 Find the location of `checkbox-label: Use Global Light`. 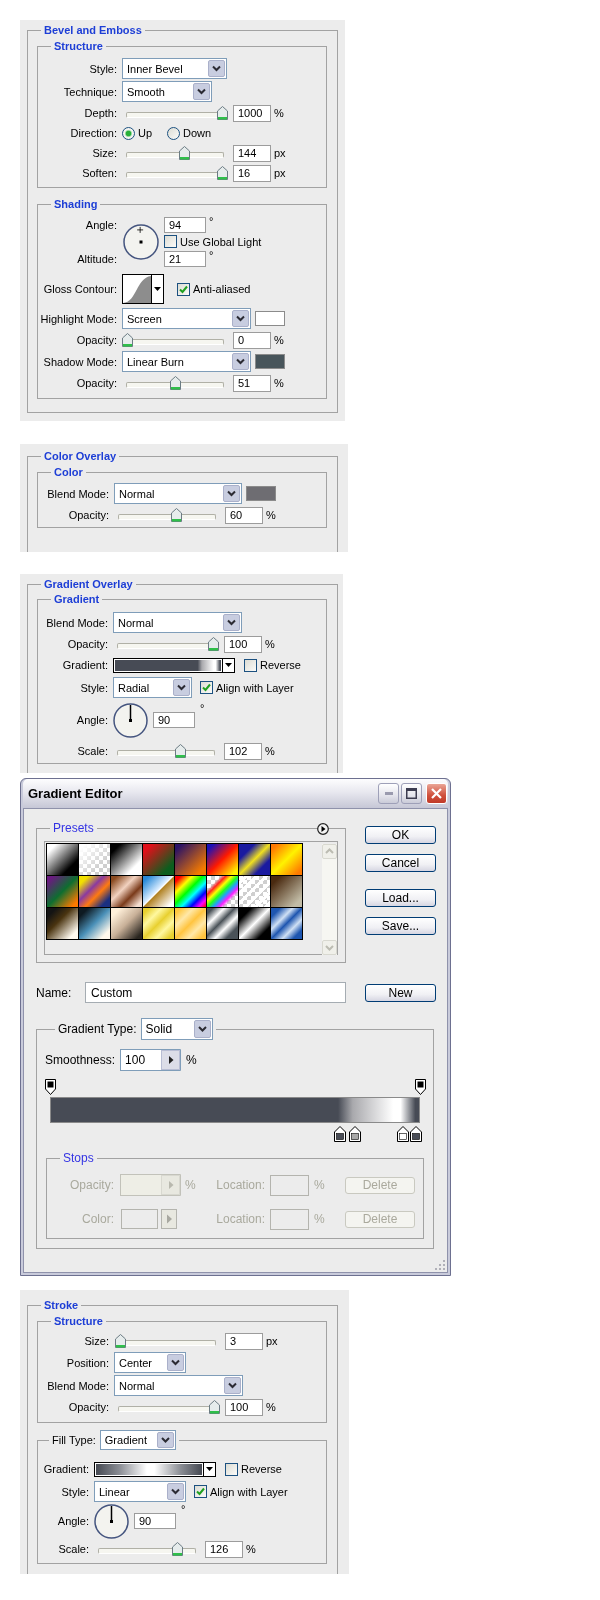

checkbox-label: Use Global Light is located at coordinates (221, 241).